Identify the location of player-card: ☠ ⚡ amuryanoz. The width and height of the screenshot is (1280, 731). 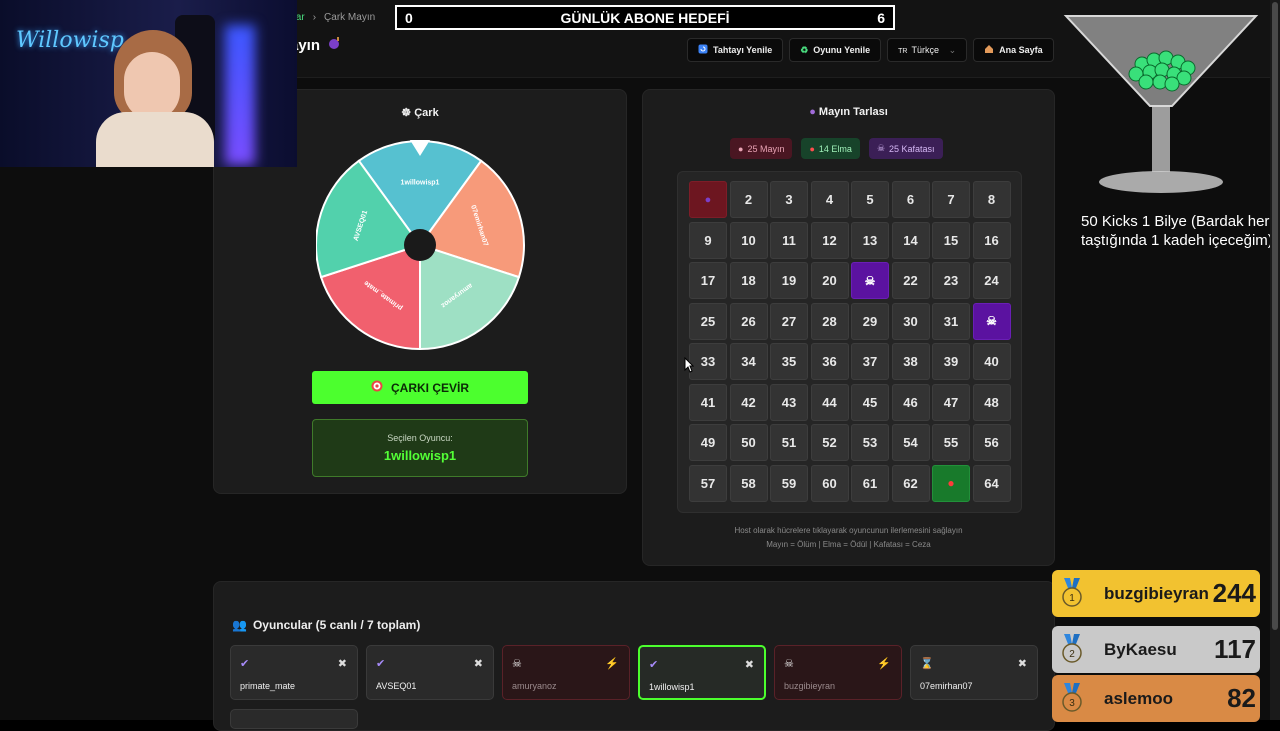
(566, 672).